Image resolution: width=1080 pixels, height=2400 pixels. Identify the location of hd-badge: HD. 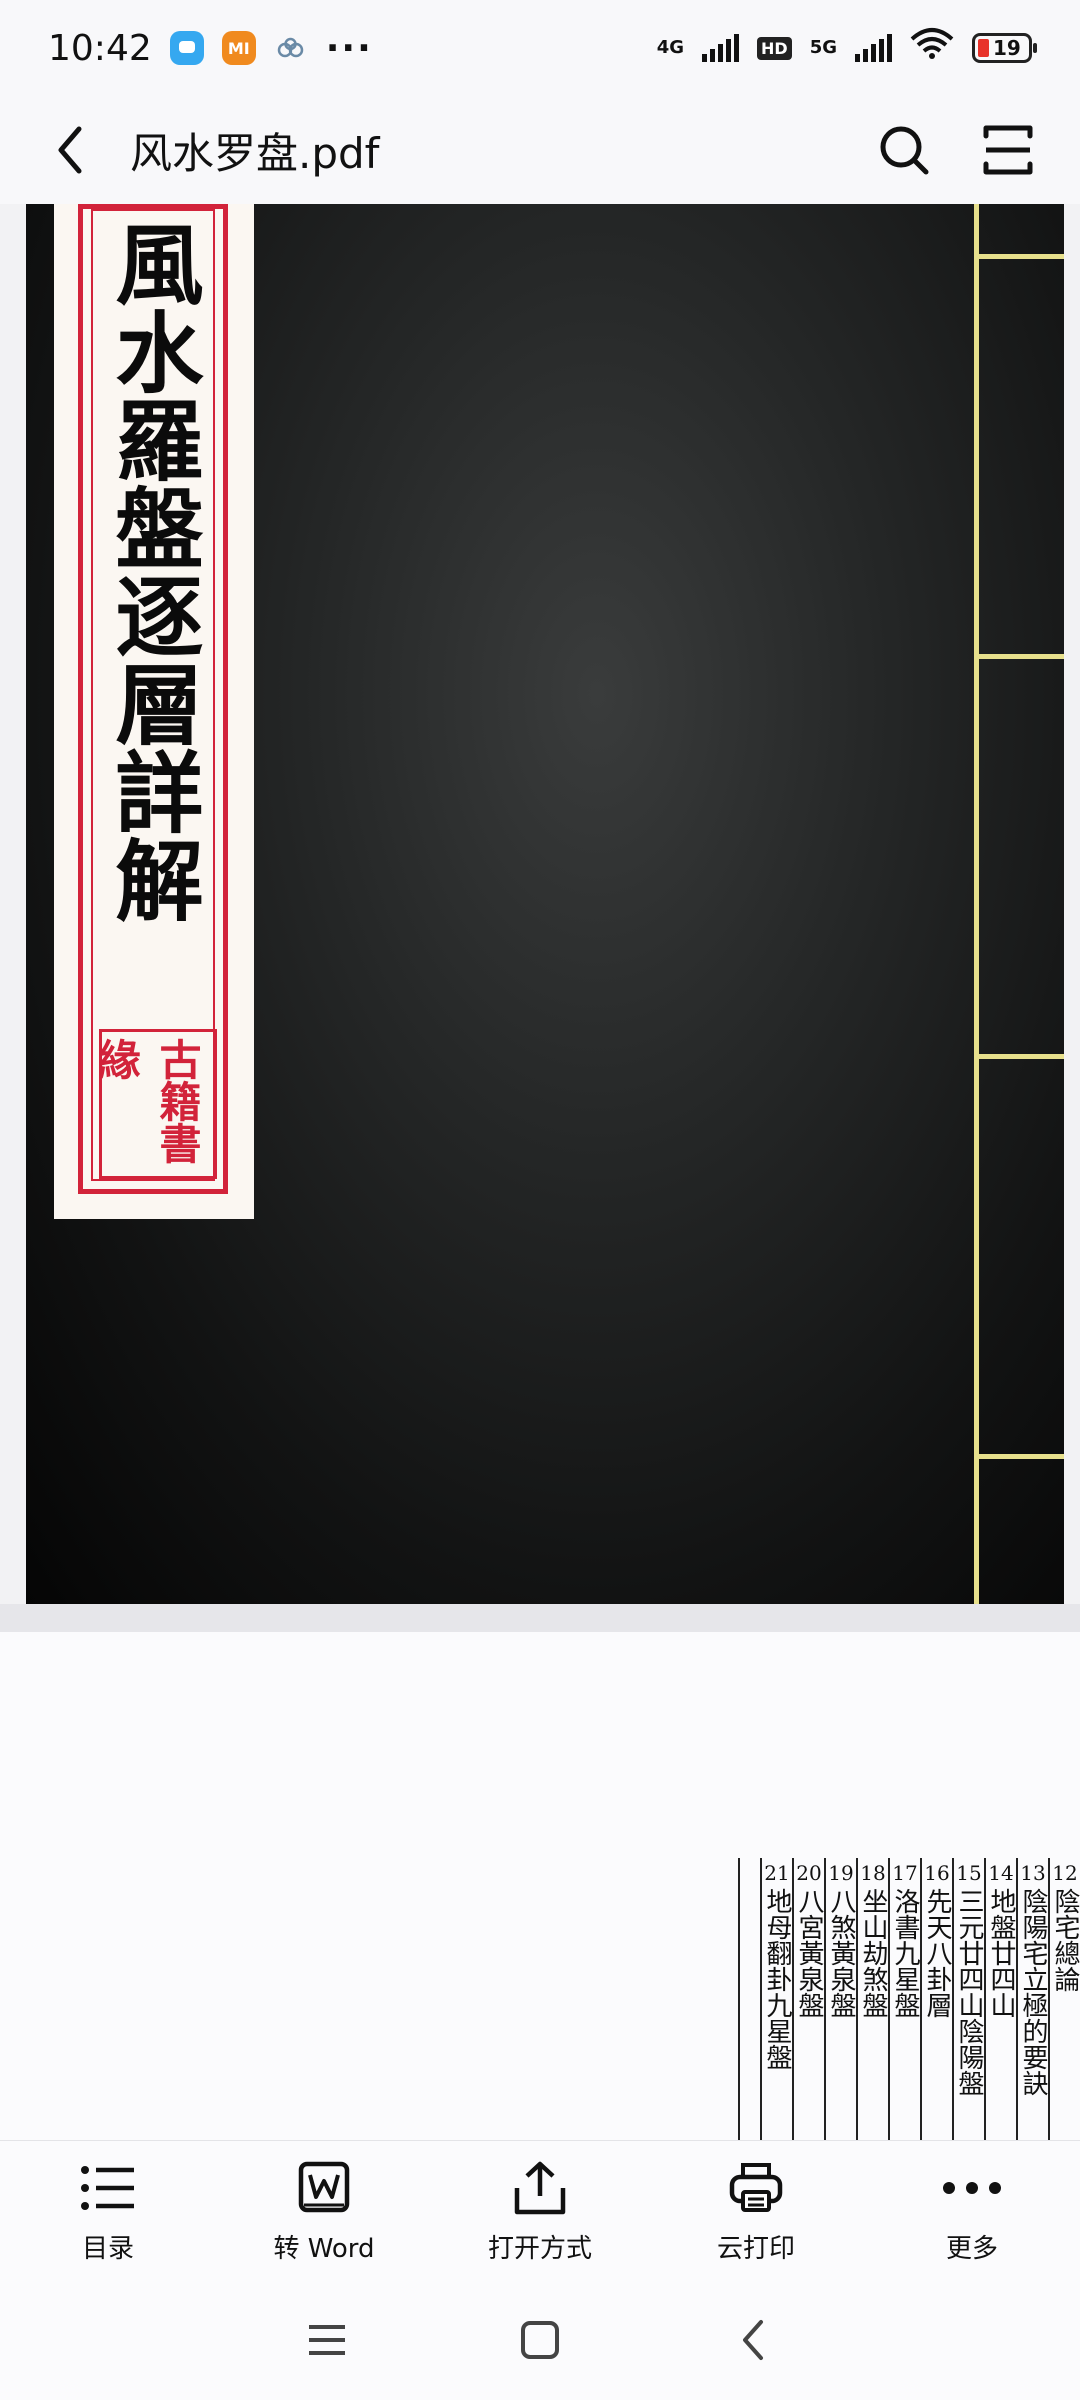
(774, 48).